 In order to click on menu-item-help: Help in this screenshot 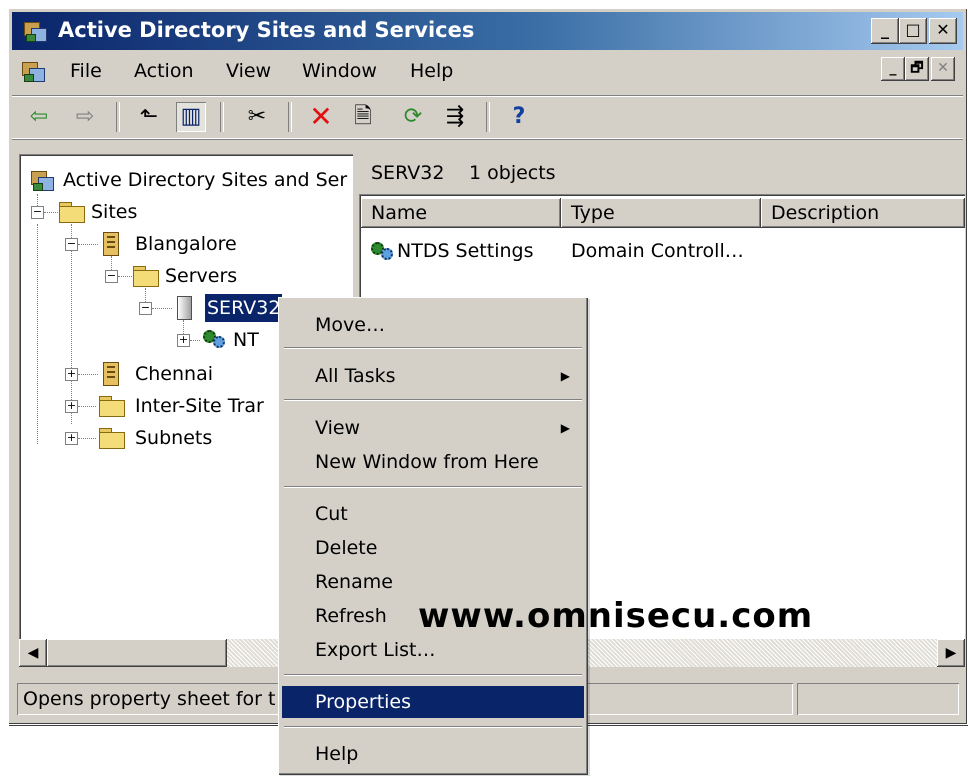, I will do `click(433, 754)`.